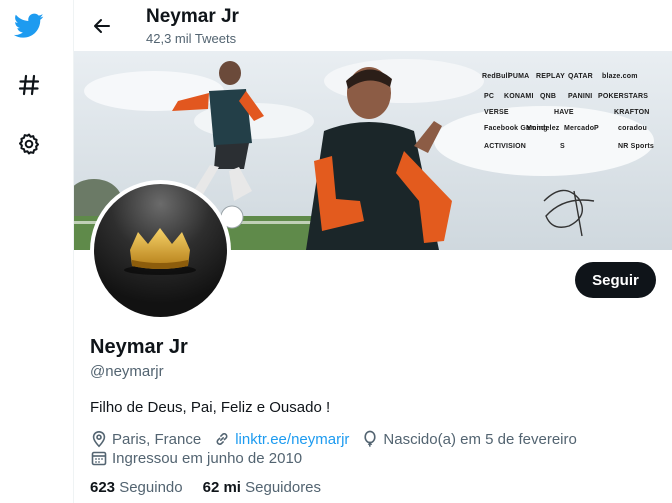 Image resolution: width=672 pixels, height=503 pixels. I want to click on balloon-icon, so click(370, 439).